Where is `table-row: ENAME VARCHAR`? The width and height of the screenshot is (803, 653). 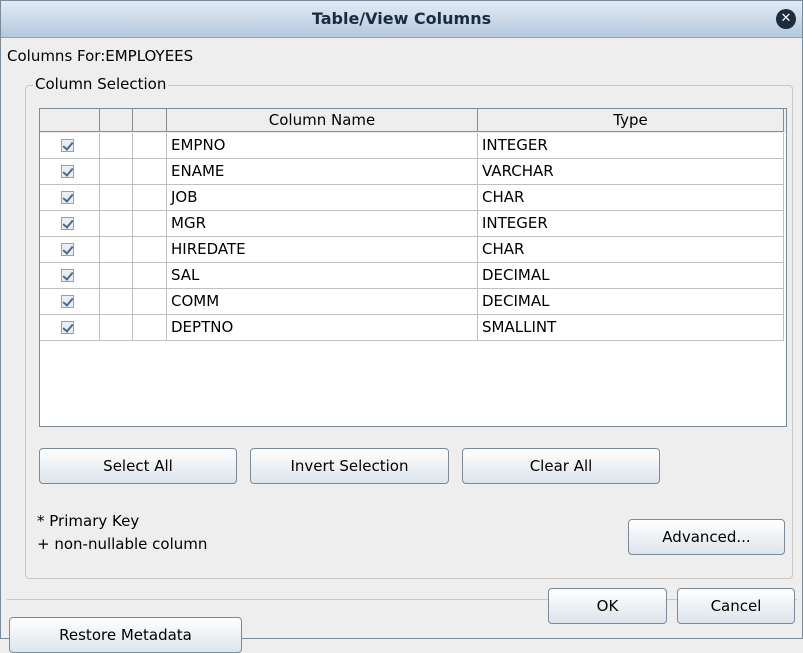
table-row: ENAME VARCHAR is located at coordinates (413, 172).